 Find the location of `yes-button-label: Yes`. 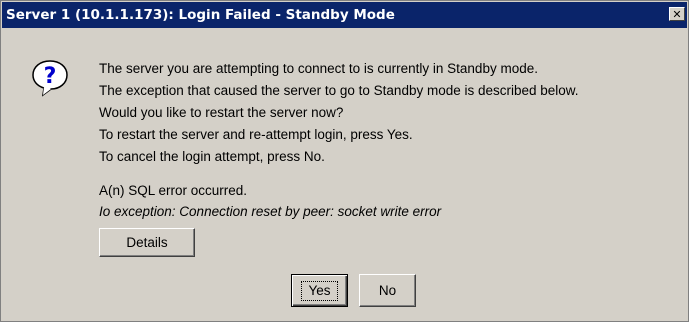

yes-button-label: Yes is located at coordinates (319, 290).